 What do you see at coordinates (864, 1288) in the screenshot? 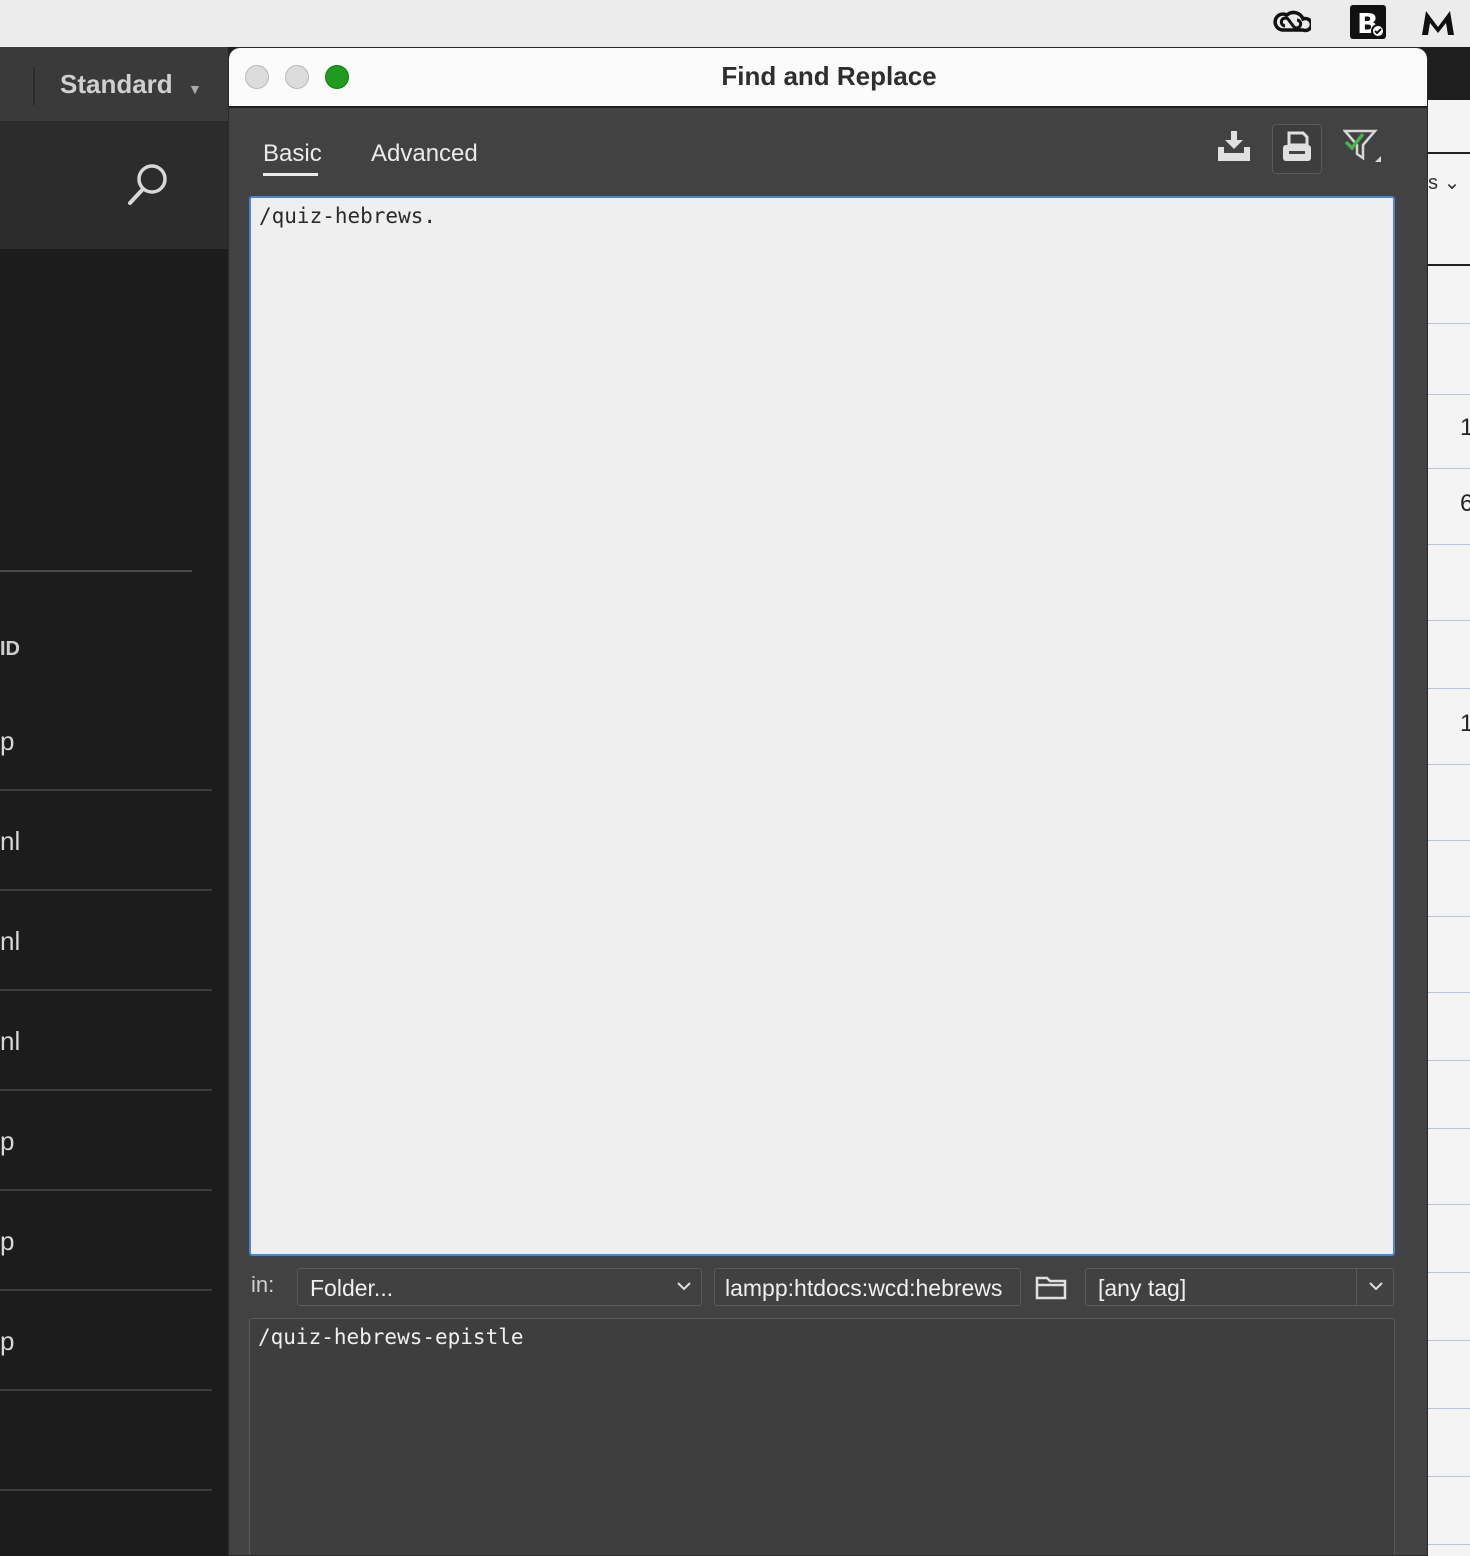
I see `folder-path-value: lampp:htdocs:wcd:hebrews` at bounding box center [864, 1288].